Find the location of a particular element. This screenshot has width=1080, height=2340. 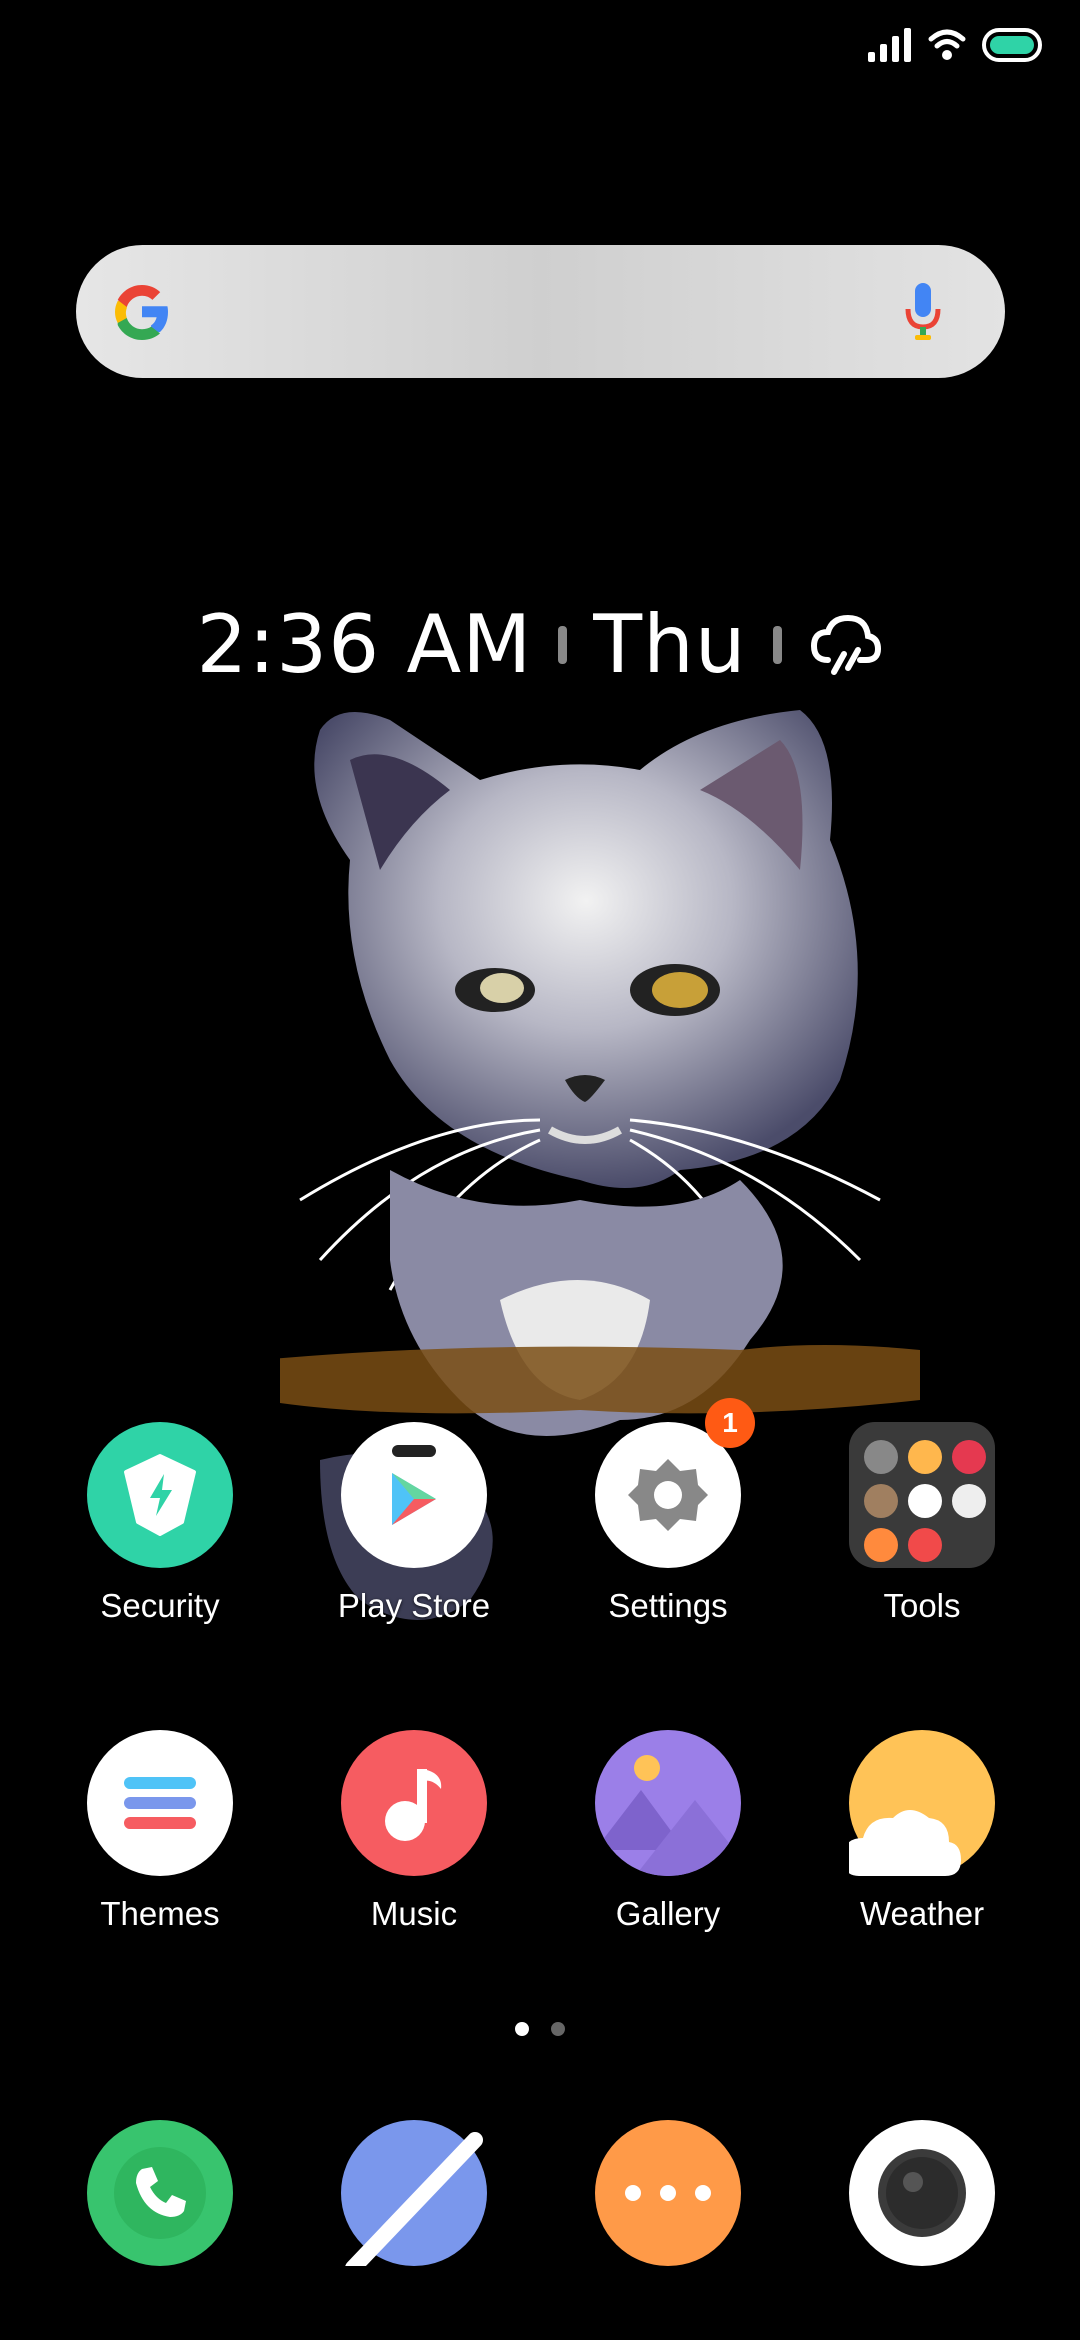

tools-folder-icon is located at coordinates (922, 1495).